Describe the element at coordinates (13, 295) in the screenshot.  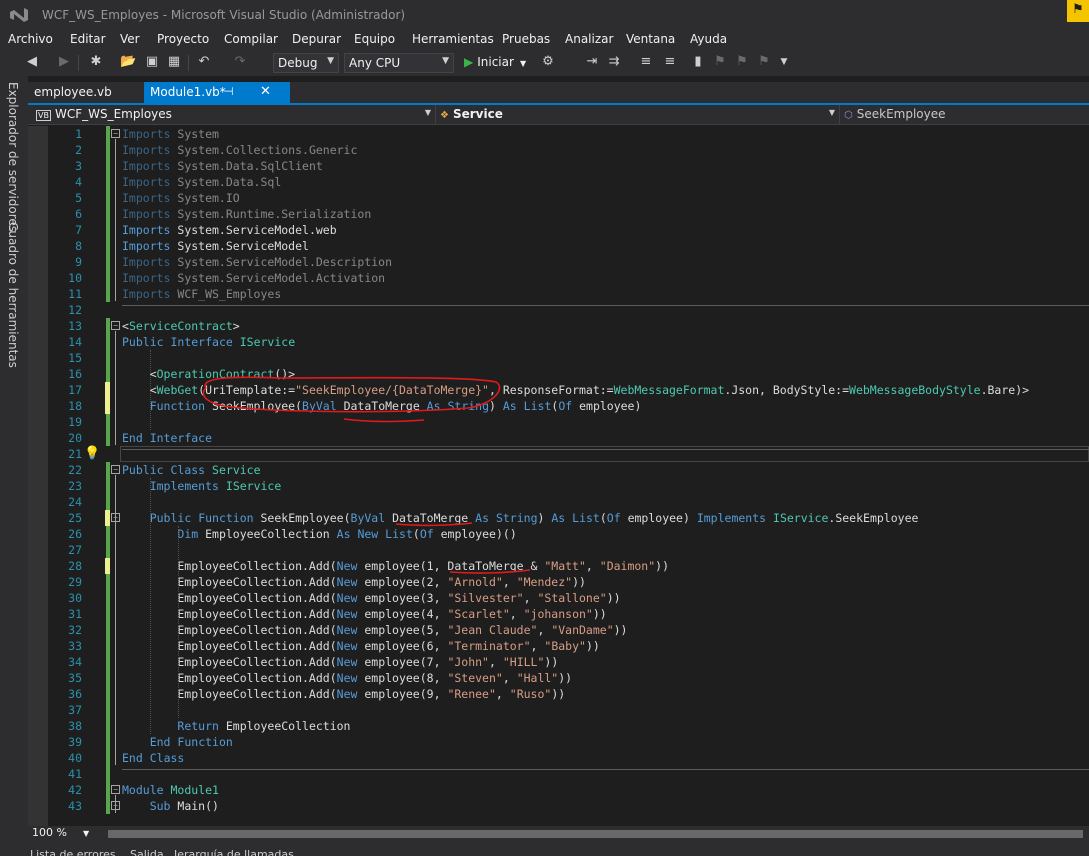
I see `side-tab-toolbox: Cuadro de herramientas` at that location.